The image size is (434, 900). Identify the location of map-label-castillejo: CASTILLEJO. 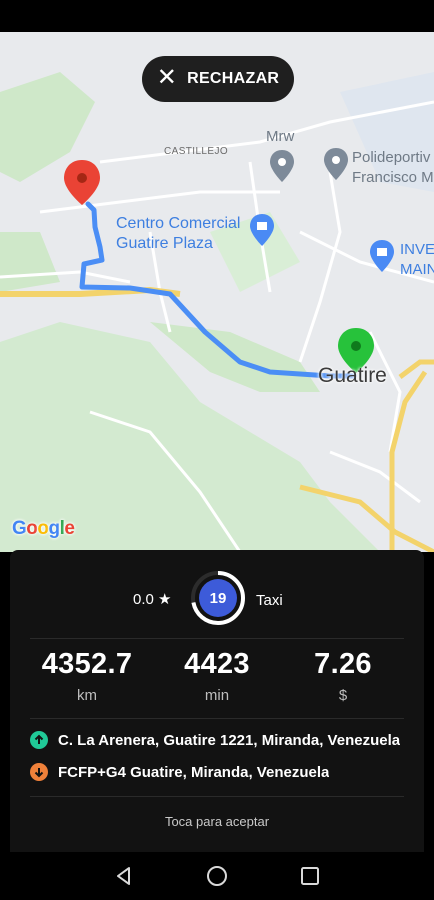
(196, 151).